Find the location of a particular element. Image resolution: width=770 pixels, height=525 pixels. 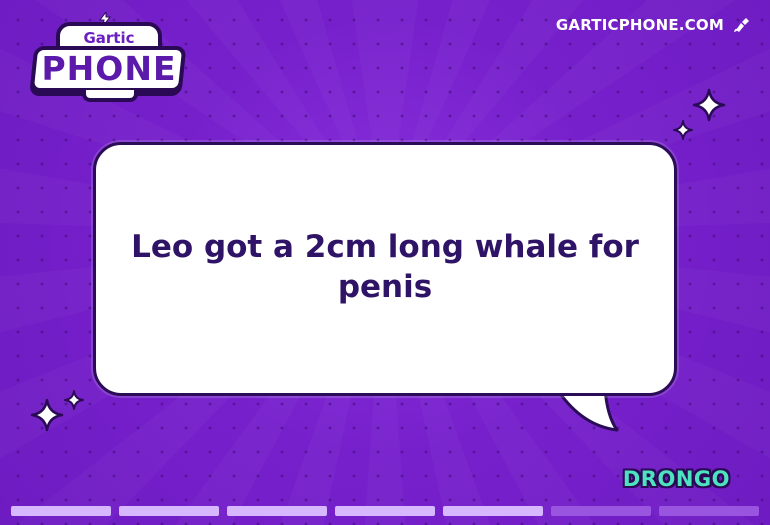

round-progress-bar is located at coordinates (385, 511).